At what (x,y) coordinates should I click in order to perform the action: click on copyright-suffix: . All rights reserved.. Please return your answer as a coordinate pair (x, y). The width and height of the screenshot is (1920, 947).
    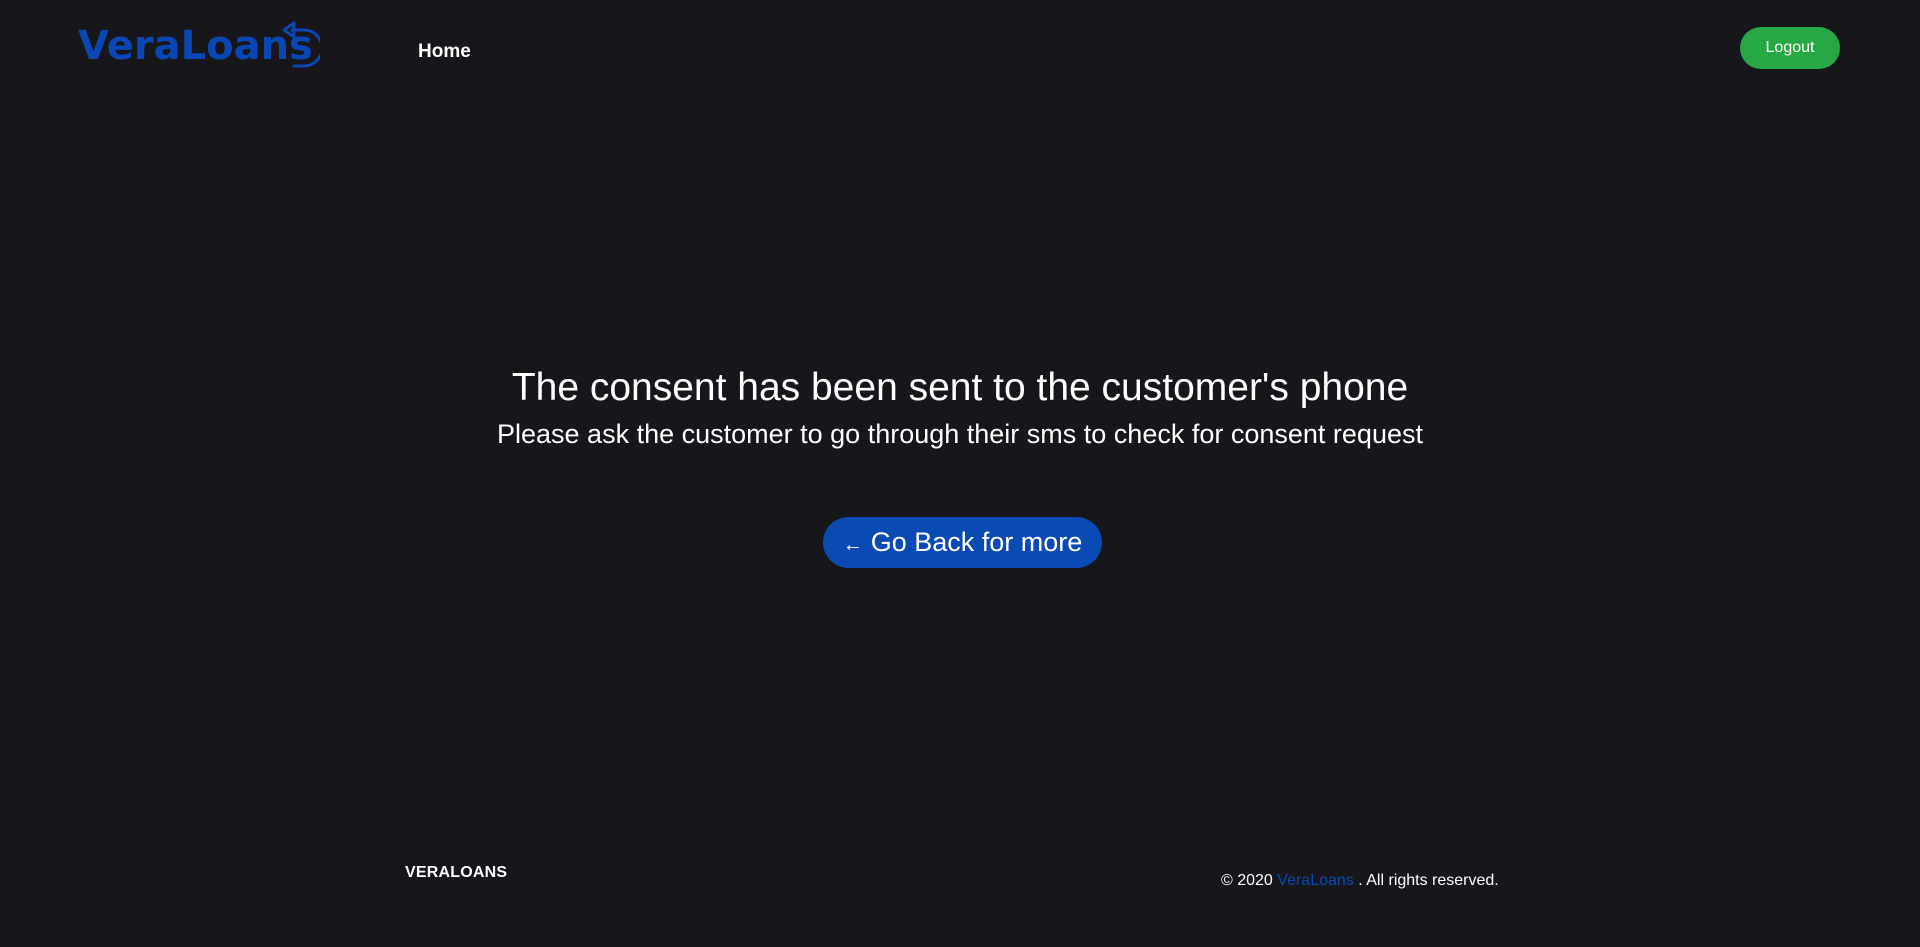
    Looking at the image, I should click on (1428, 880).